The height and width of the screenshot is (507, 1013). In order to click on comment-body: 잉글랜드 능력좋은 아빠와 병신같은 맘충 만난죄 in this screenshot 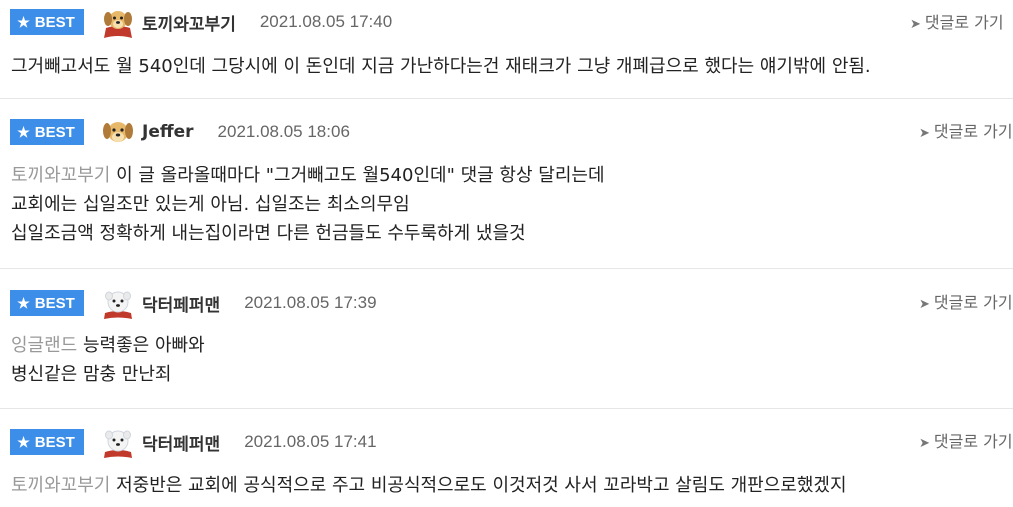, I will do `click(108, 360)`.